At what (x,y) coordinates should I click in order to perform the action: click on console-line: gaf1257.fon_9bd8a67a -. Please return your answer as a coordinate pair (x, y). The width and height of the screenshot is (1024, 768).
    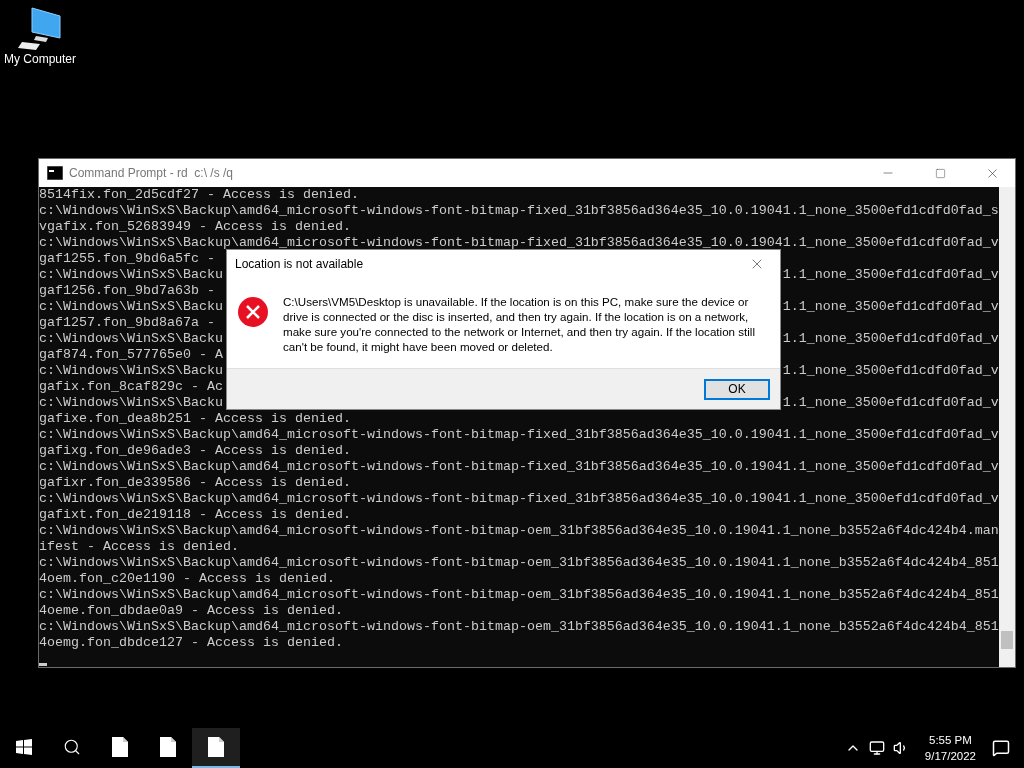
    Looking at the image, I should click on (127, 323).